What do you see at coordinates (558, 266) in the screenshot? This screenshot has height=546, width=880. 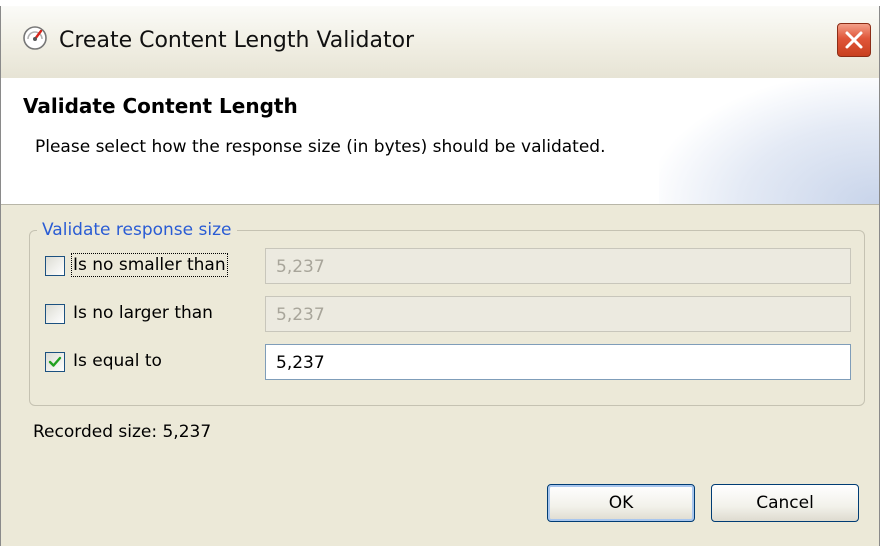 I see `no-smaller-field: 5,237` at bounding box center [558, 266].